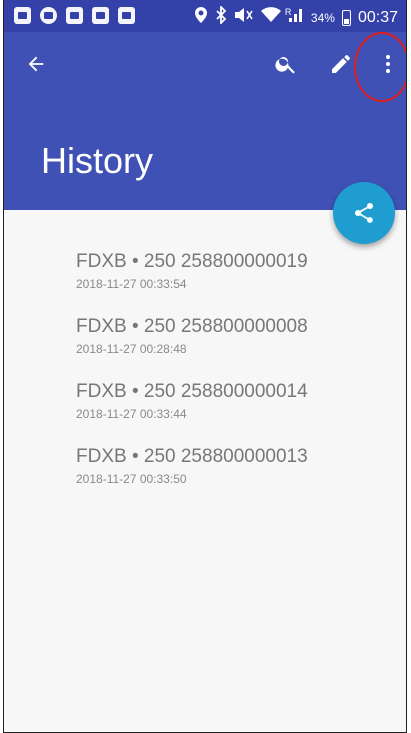 The image size is (411, 733). I want to click on bluetooth-icon, so click(221, 16).